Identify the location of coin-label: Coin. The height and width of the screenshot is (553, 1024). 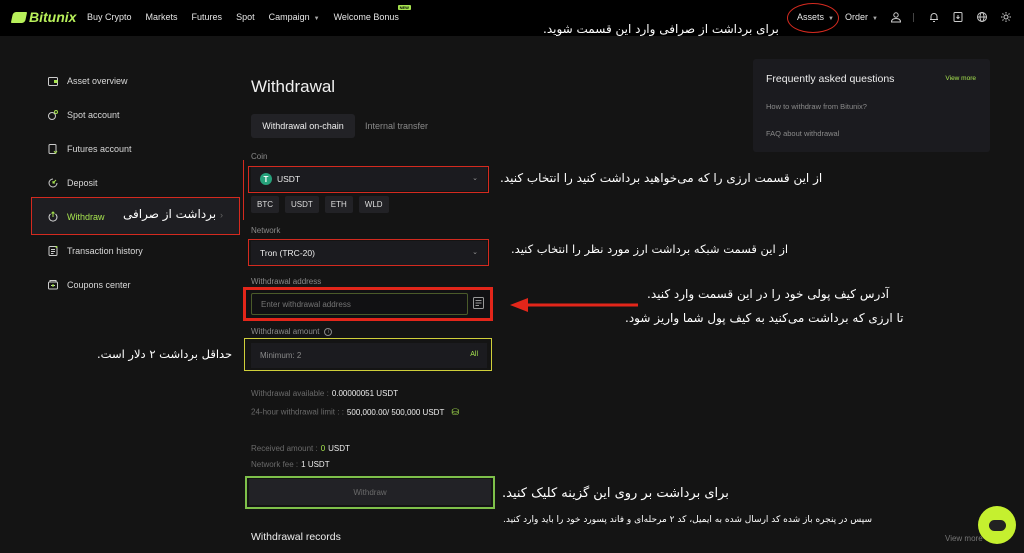
(259, 156).